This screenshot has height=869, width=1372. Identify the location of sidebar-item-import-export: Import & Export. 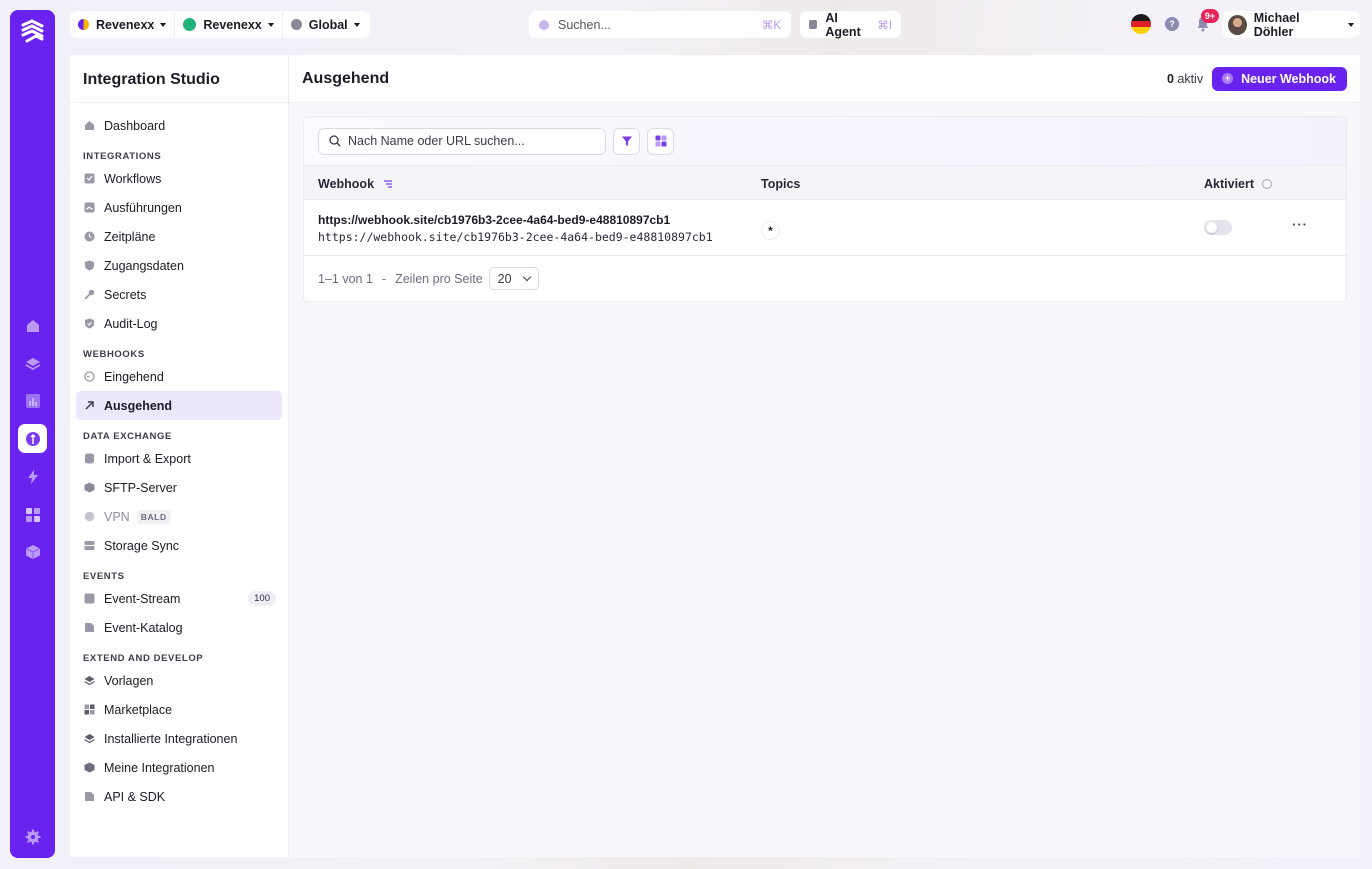
(179, 458).